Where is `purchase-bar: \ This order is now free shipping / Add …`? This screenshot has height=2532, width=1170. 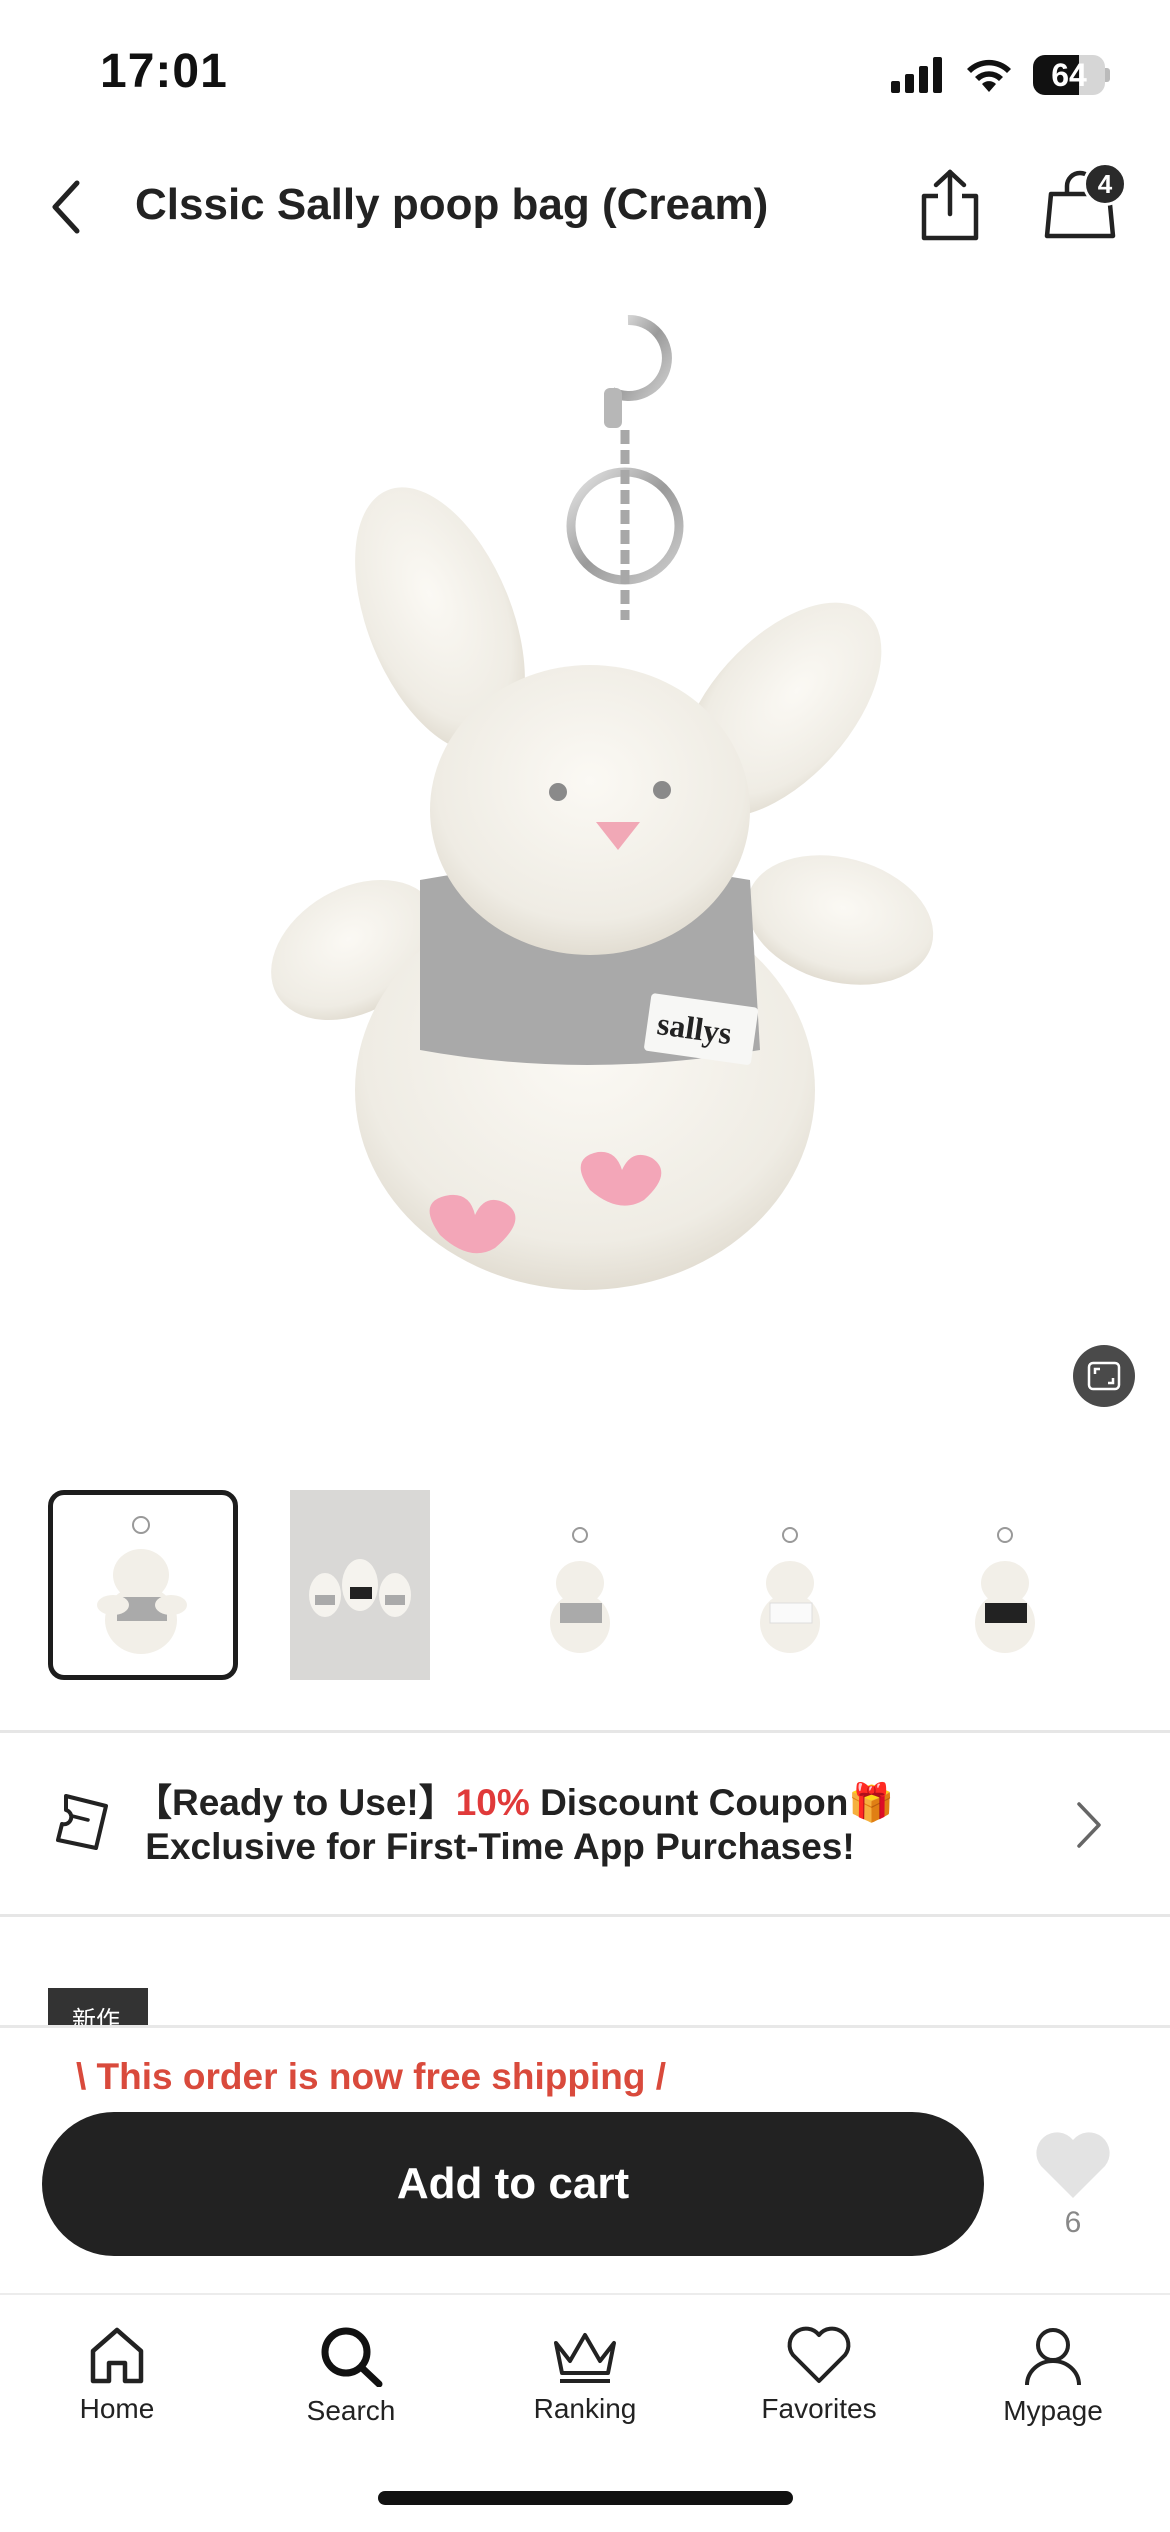 purchase-bar: \ This order is now free shipping / Add … is located at coordinates (585, 2159).